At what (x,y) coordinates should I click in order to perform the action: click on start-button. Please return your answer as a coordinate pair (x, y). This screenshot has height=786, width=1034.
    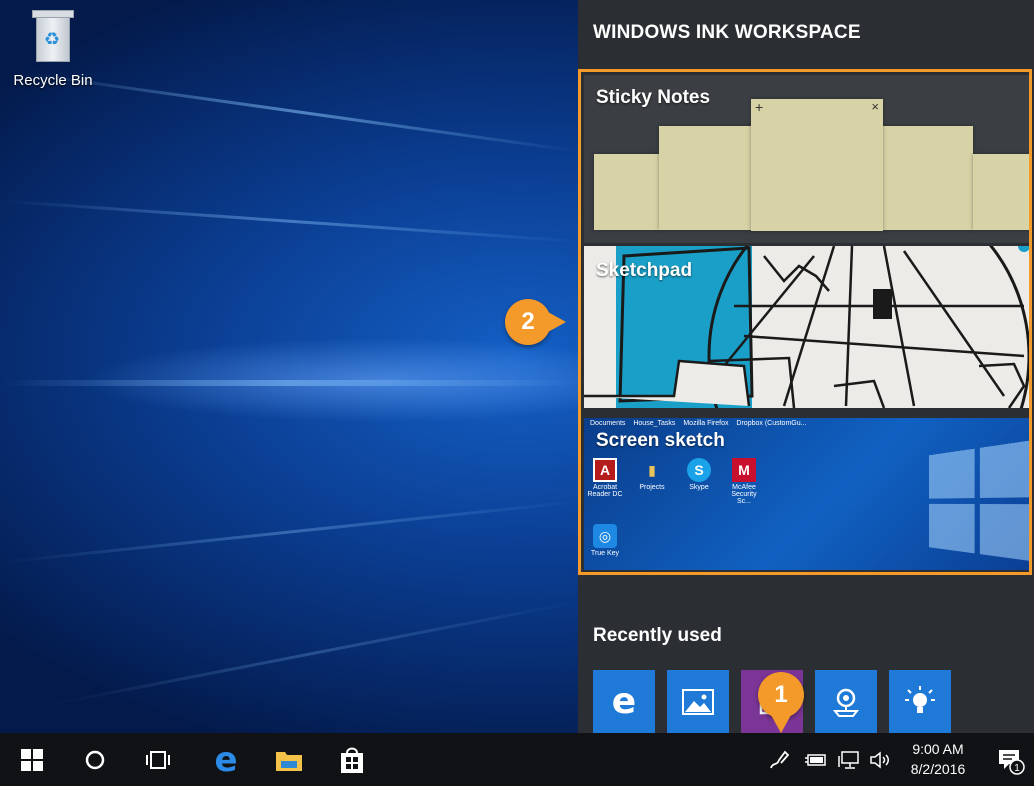
    Looking at the image, I should click on (32, 759).